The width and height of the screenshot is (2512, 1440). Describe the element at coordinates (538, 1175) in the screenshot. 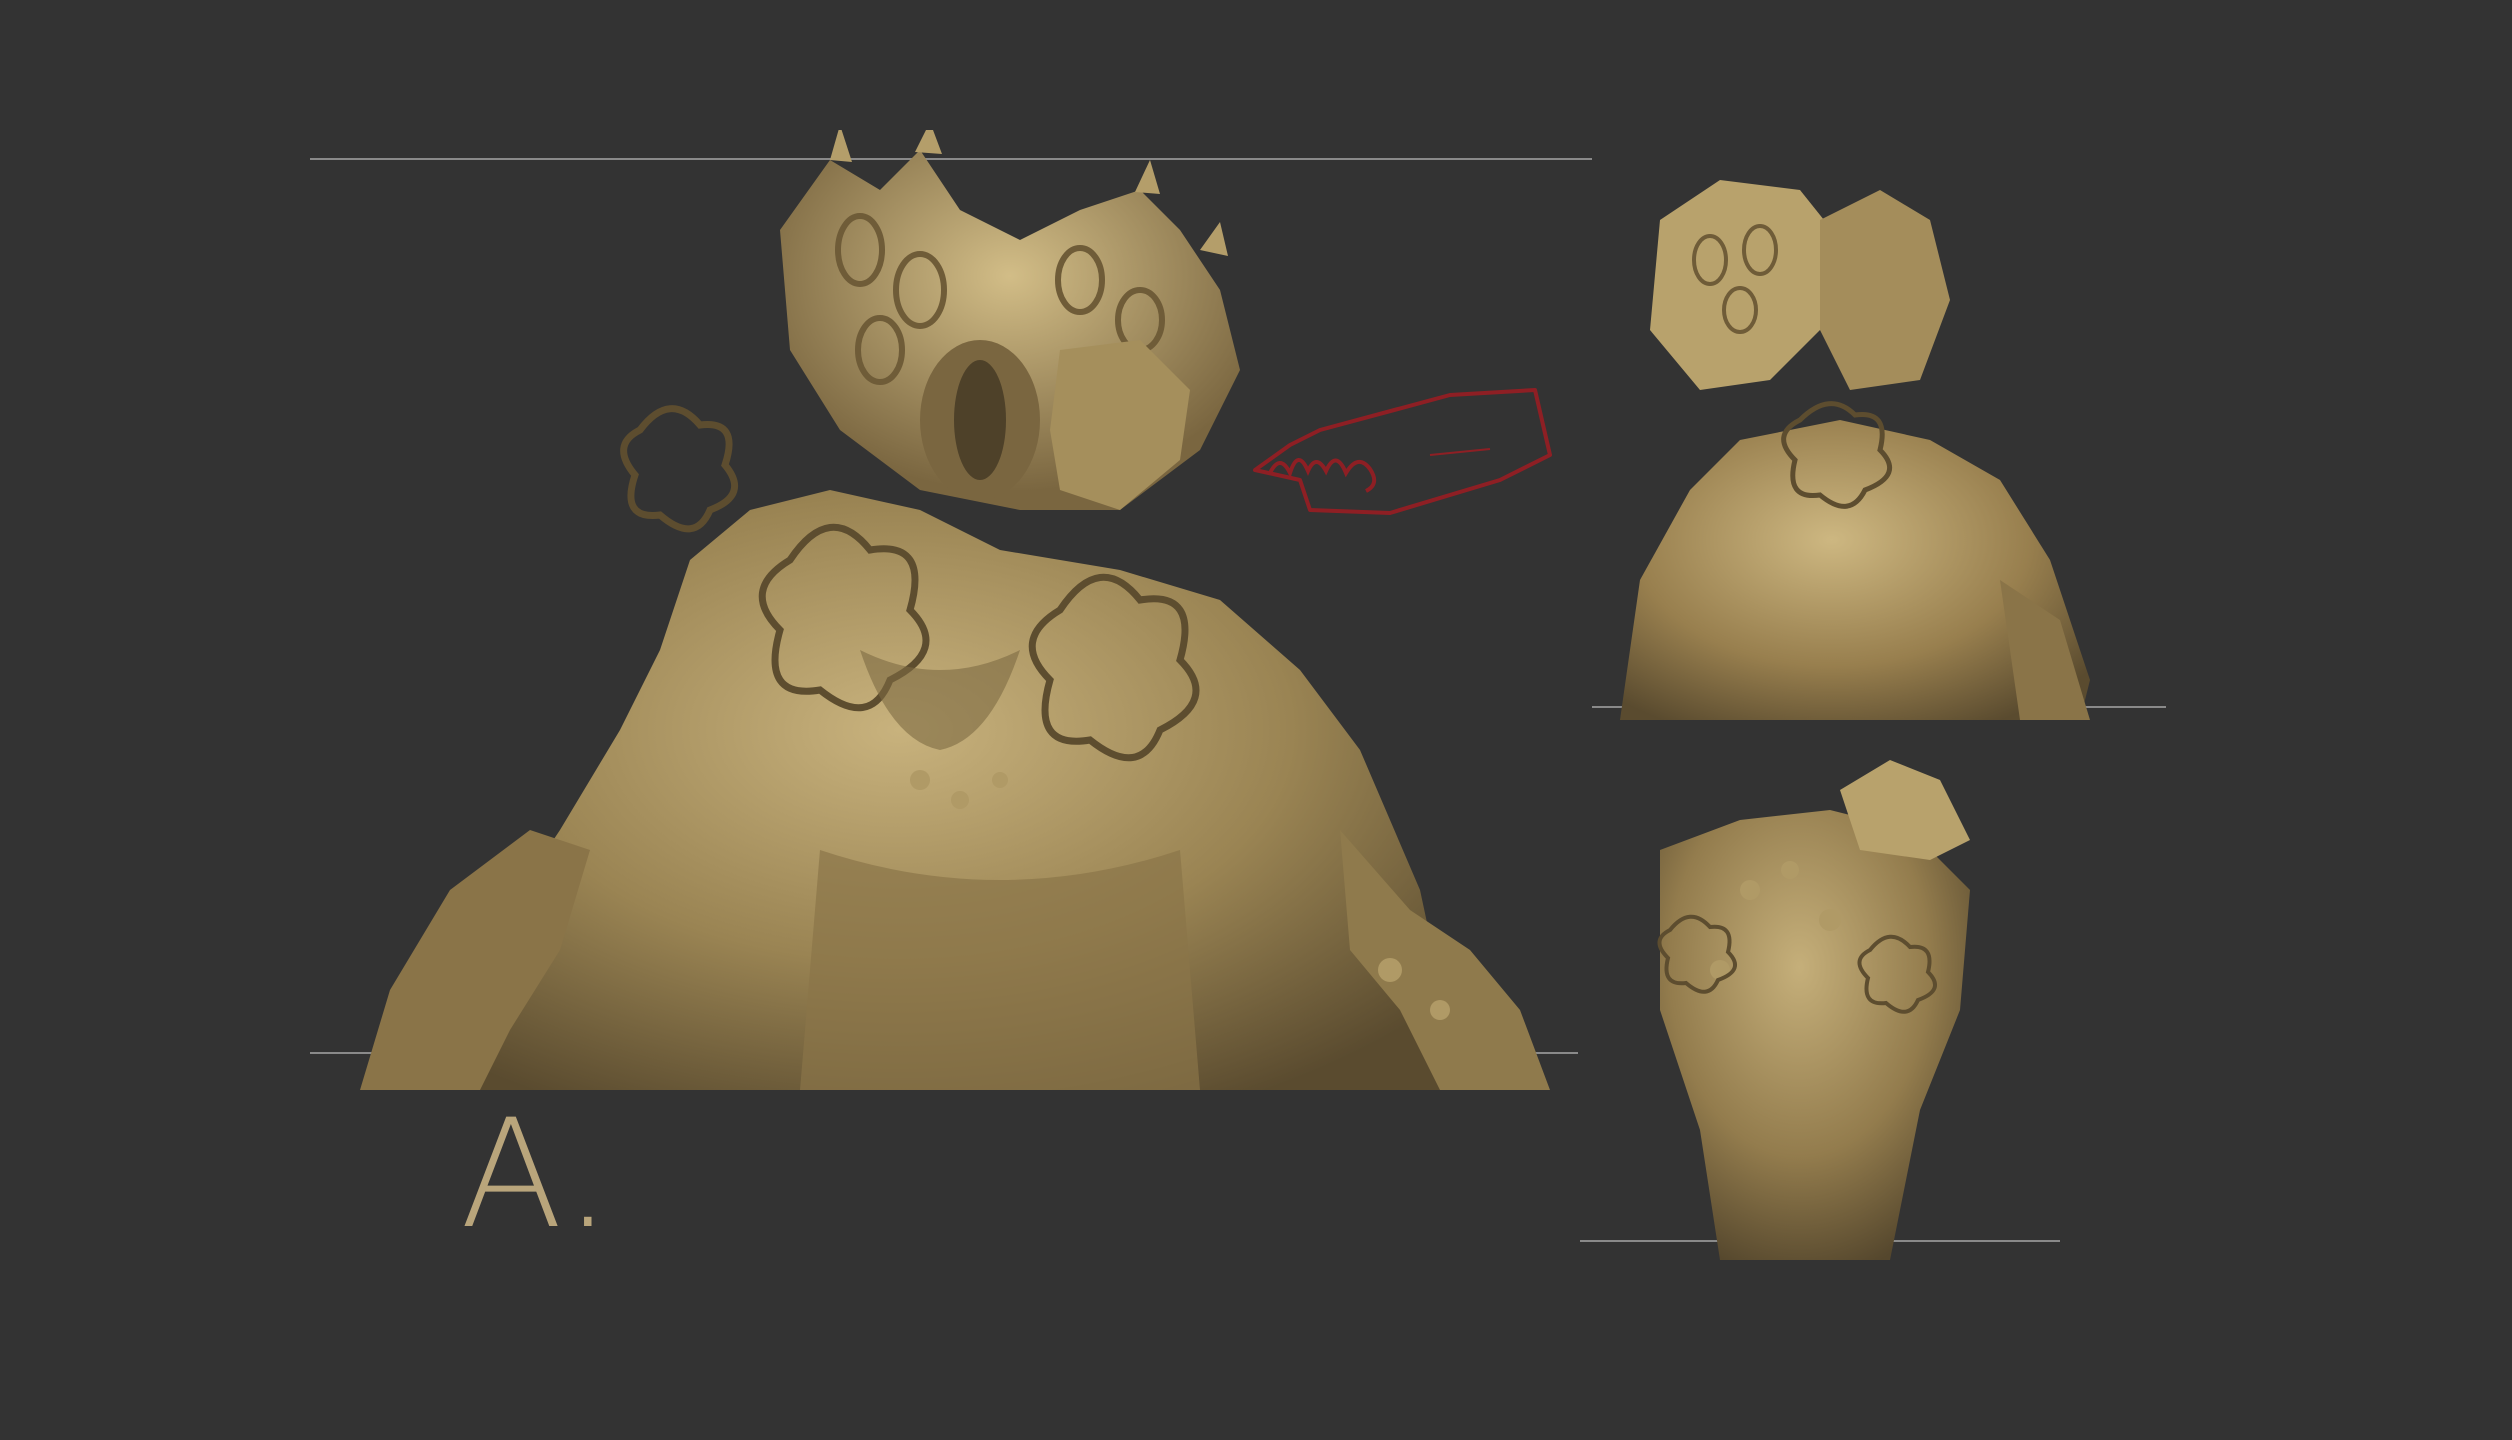

I see `view-caption: A.` at that location.